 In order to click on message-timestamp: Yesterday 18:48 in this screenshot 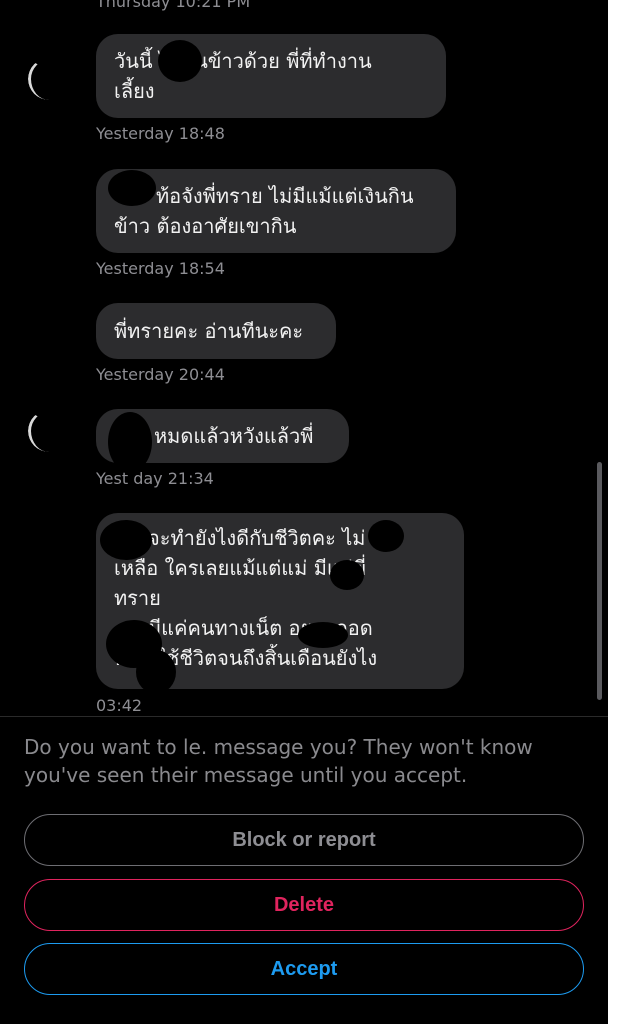, I will do `click(160, 133)`.